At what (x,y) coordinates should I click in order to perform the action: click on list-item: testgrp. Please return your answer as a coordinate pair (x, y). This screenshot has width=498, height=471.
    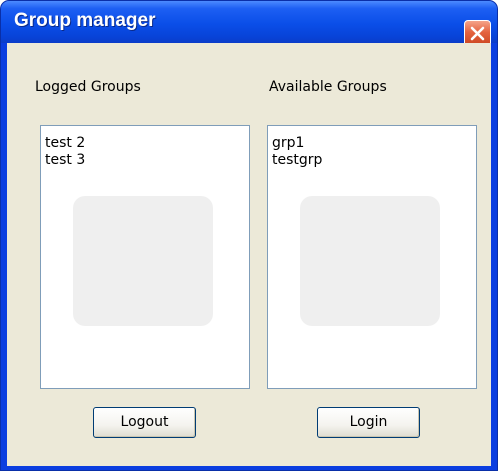
    Looking at the image, I should click on (372, 160).